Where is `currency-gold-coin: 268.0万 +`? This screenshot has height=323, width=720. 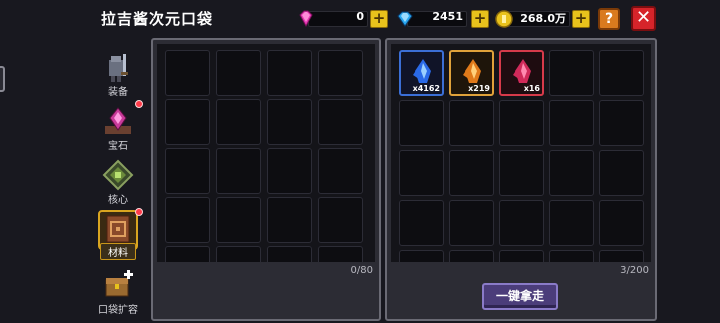
currency-gold-coin: 268.0万 + is located at coordinates (544, 19).